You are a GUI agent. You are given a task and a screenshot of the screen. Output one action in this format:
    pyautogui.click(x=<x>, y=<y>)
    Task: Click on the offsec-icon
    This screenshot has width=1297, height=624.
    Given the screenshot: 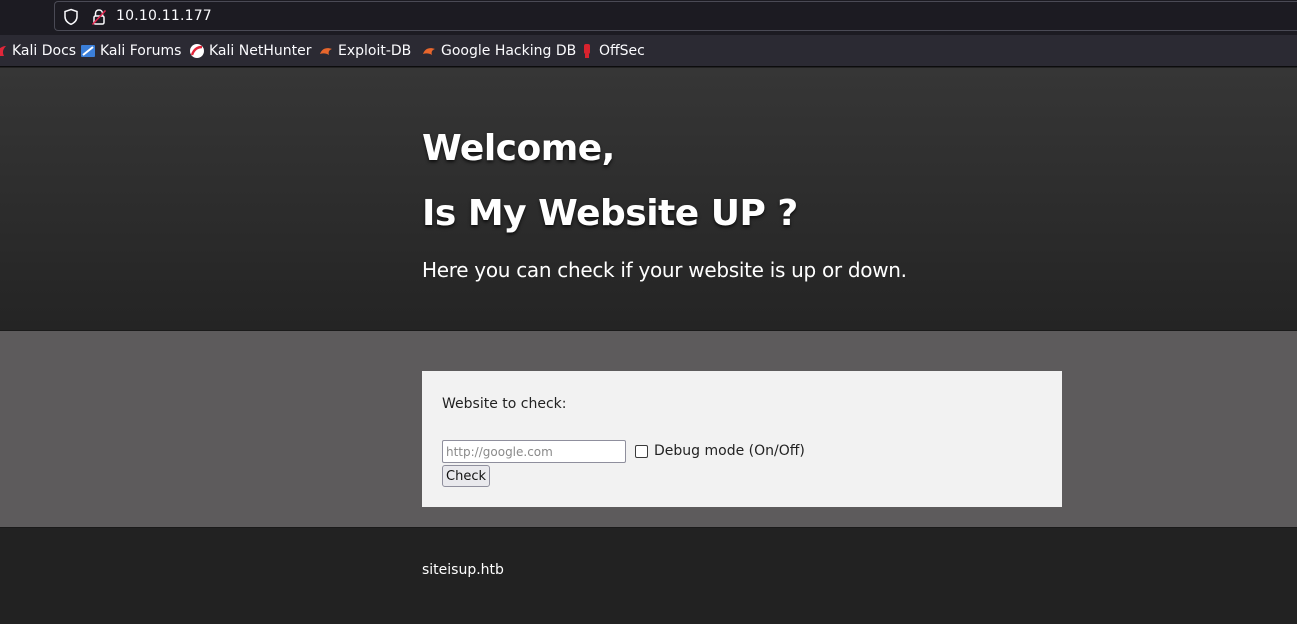 What is the action you would take?
    pyautogui.click(x=587, y=51)
    